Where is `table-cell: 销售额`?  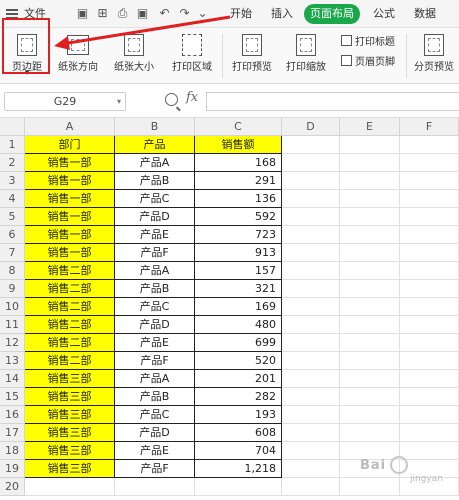 table-cell: 销售额 is located at coordinates (238, 145).